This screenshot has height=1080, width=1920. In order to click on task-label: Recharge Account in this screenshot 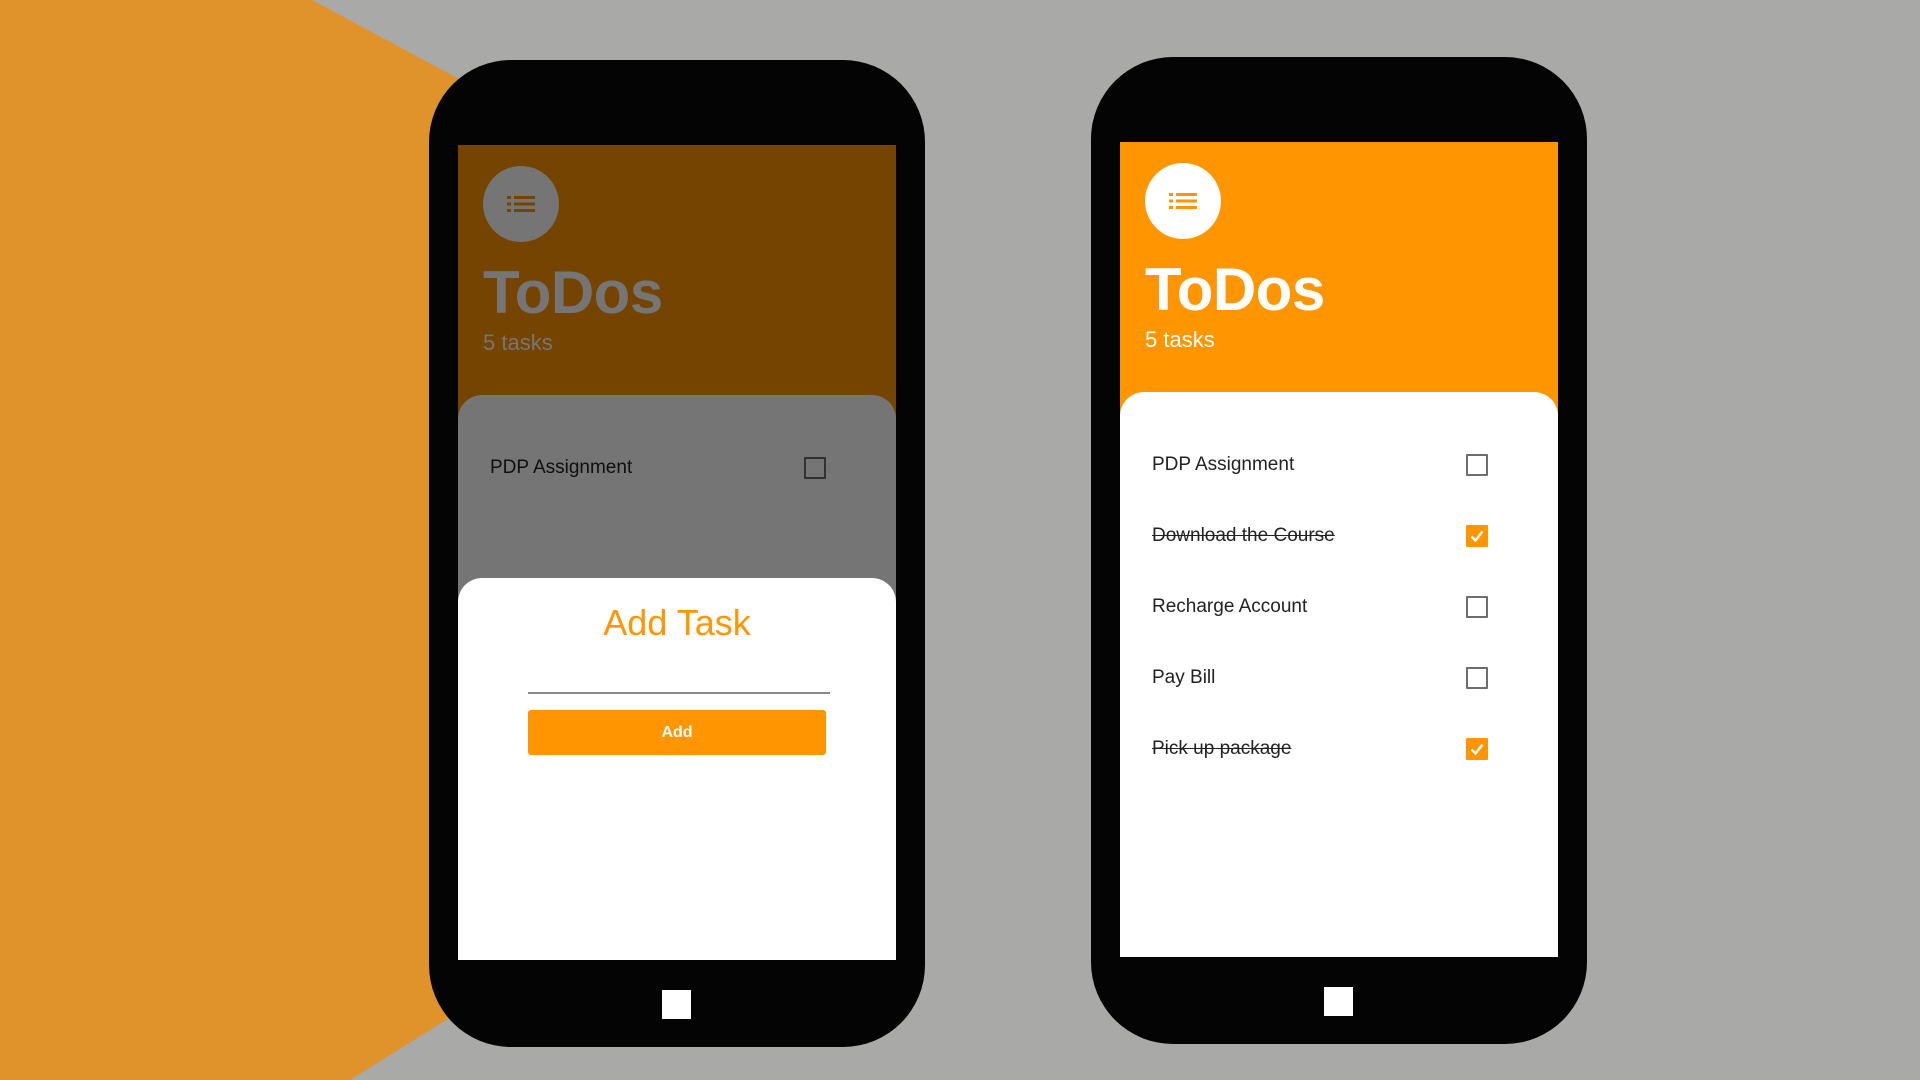, I will do `click(1230, 606)`.